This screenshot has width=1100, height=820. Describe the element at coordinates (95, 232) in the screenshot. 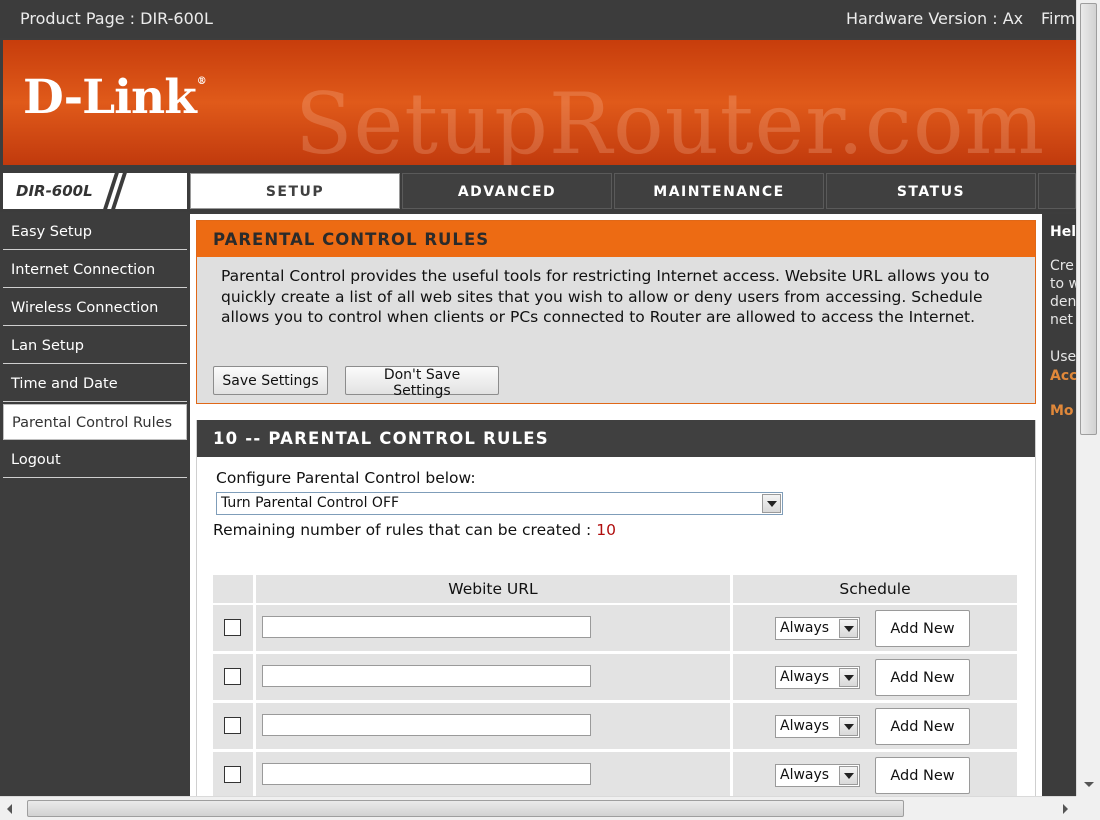

I see `sidebar-item-easy-setup: Easy Setup` at that location.